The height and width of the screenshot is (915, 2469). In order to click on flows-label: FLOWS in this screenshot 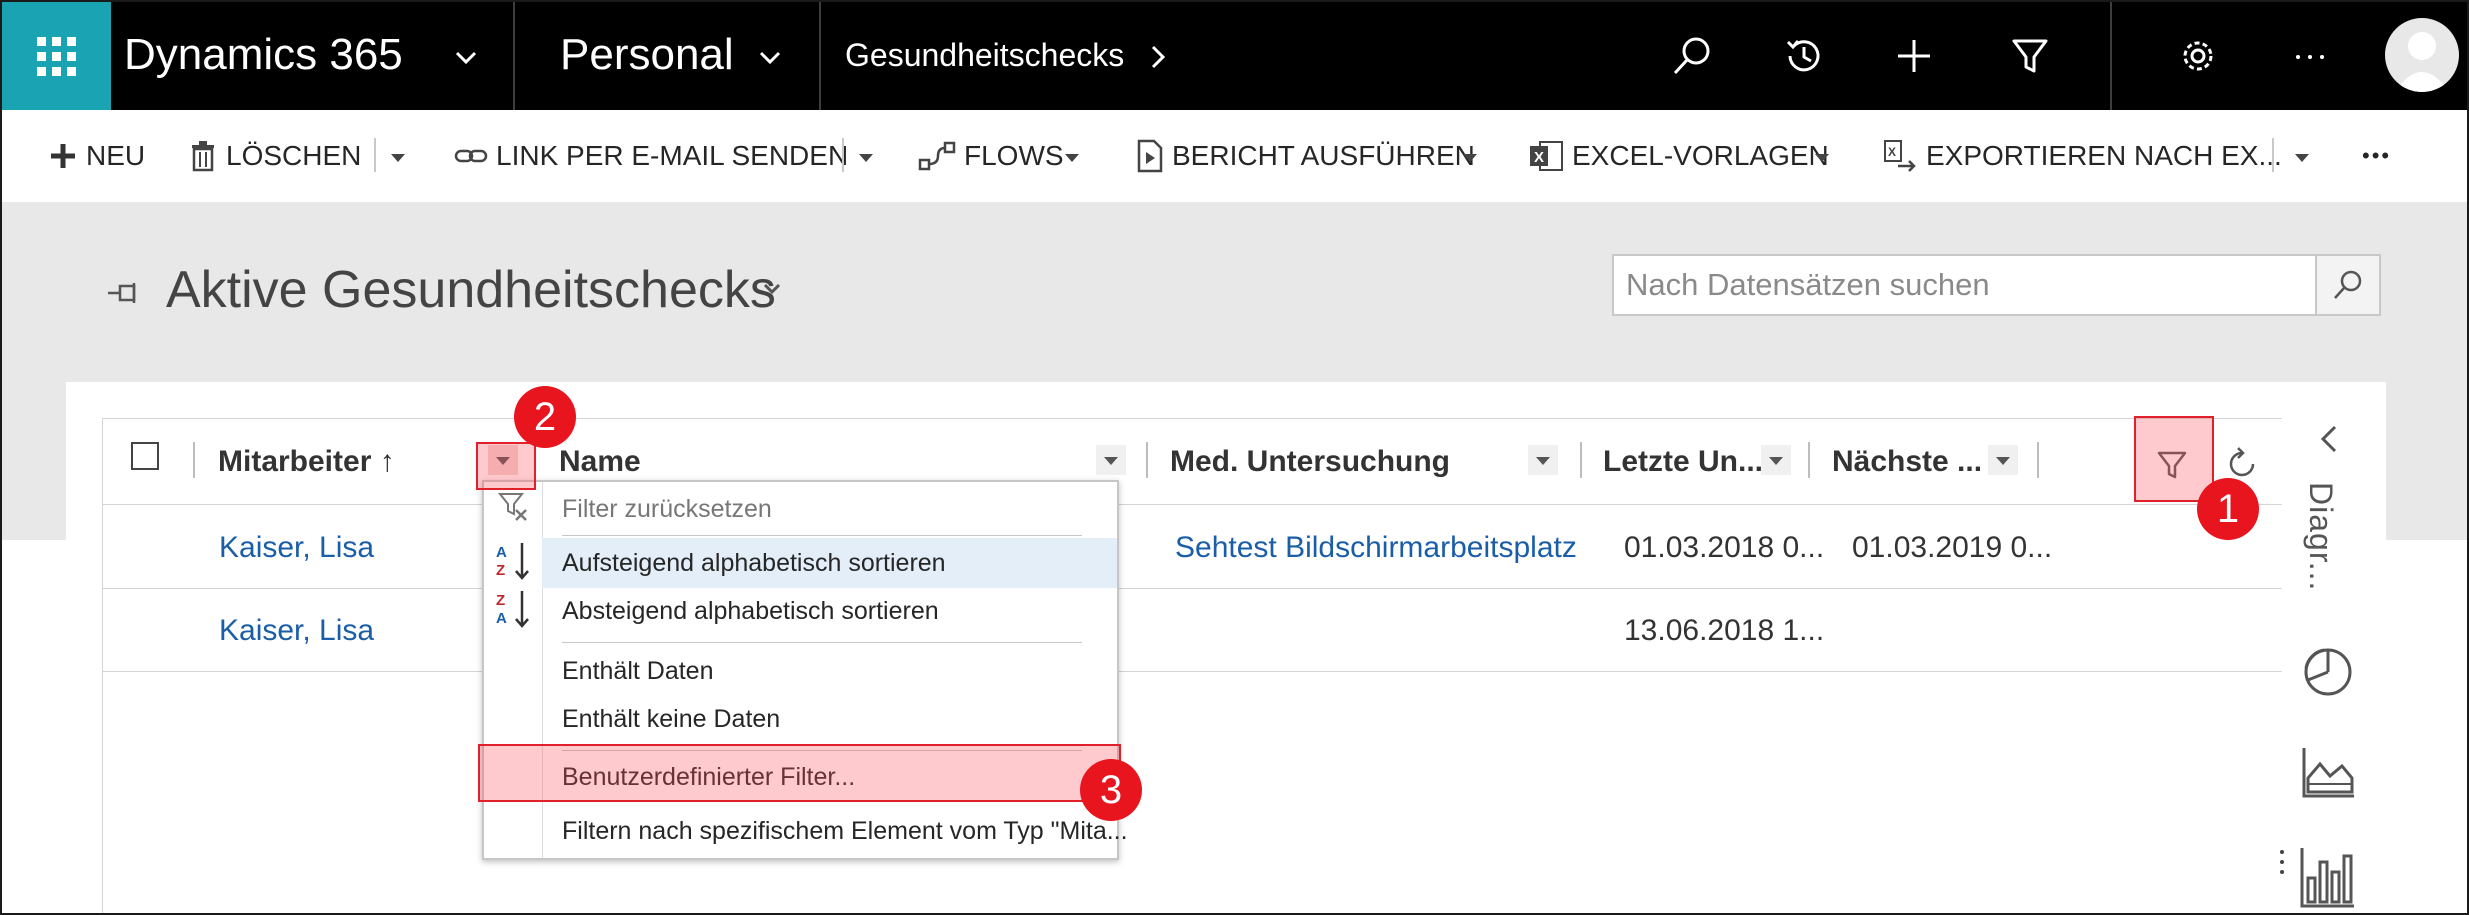, I will do `click(1014, 155)`.